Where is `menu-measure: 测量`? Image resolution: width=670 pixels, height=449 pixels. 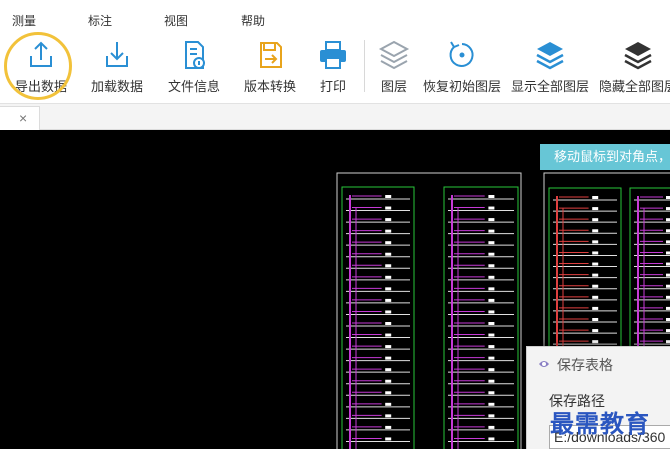
menu-measure: 测量 is located at coordinates (24, 21).